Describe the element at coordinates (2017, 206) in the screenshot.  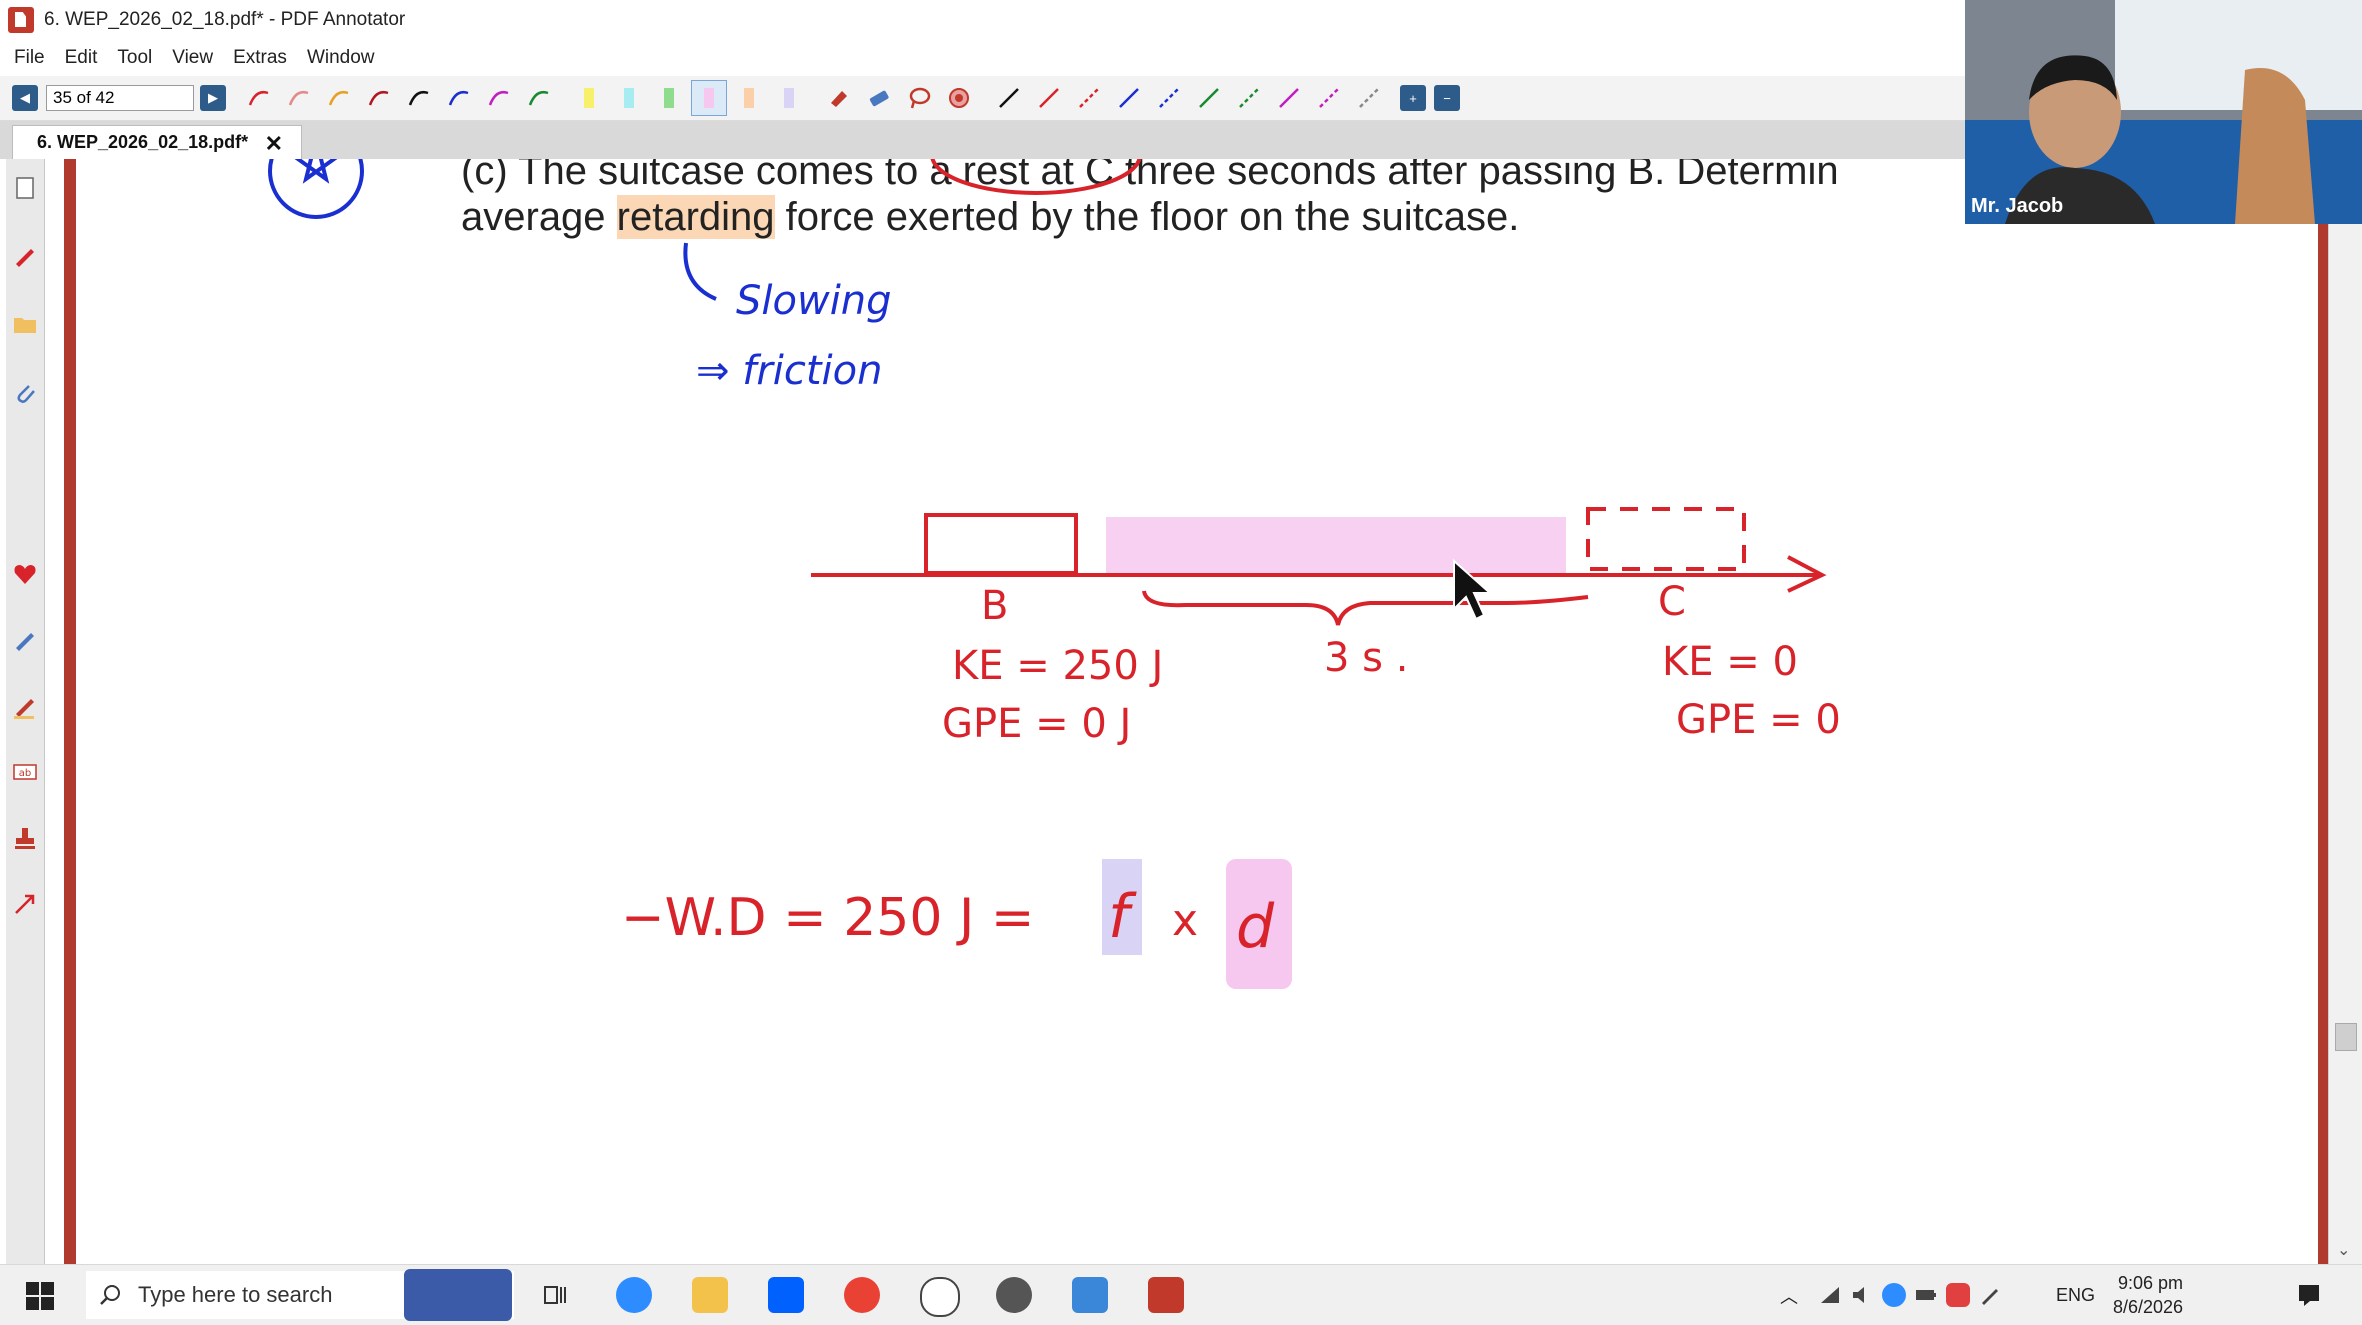
I see `participant-name: Mr. Jacob` at that location.